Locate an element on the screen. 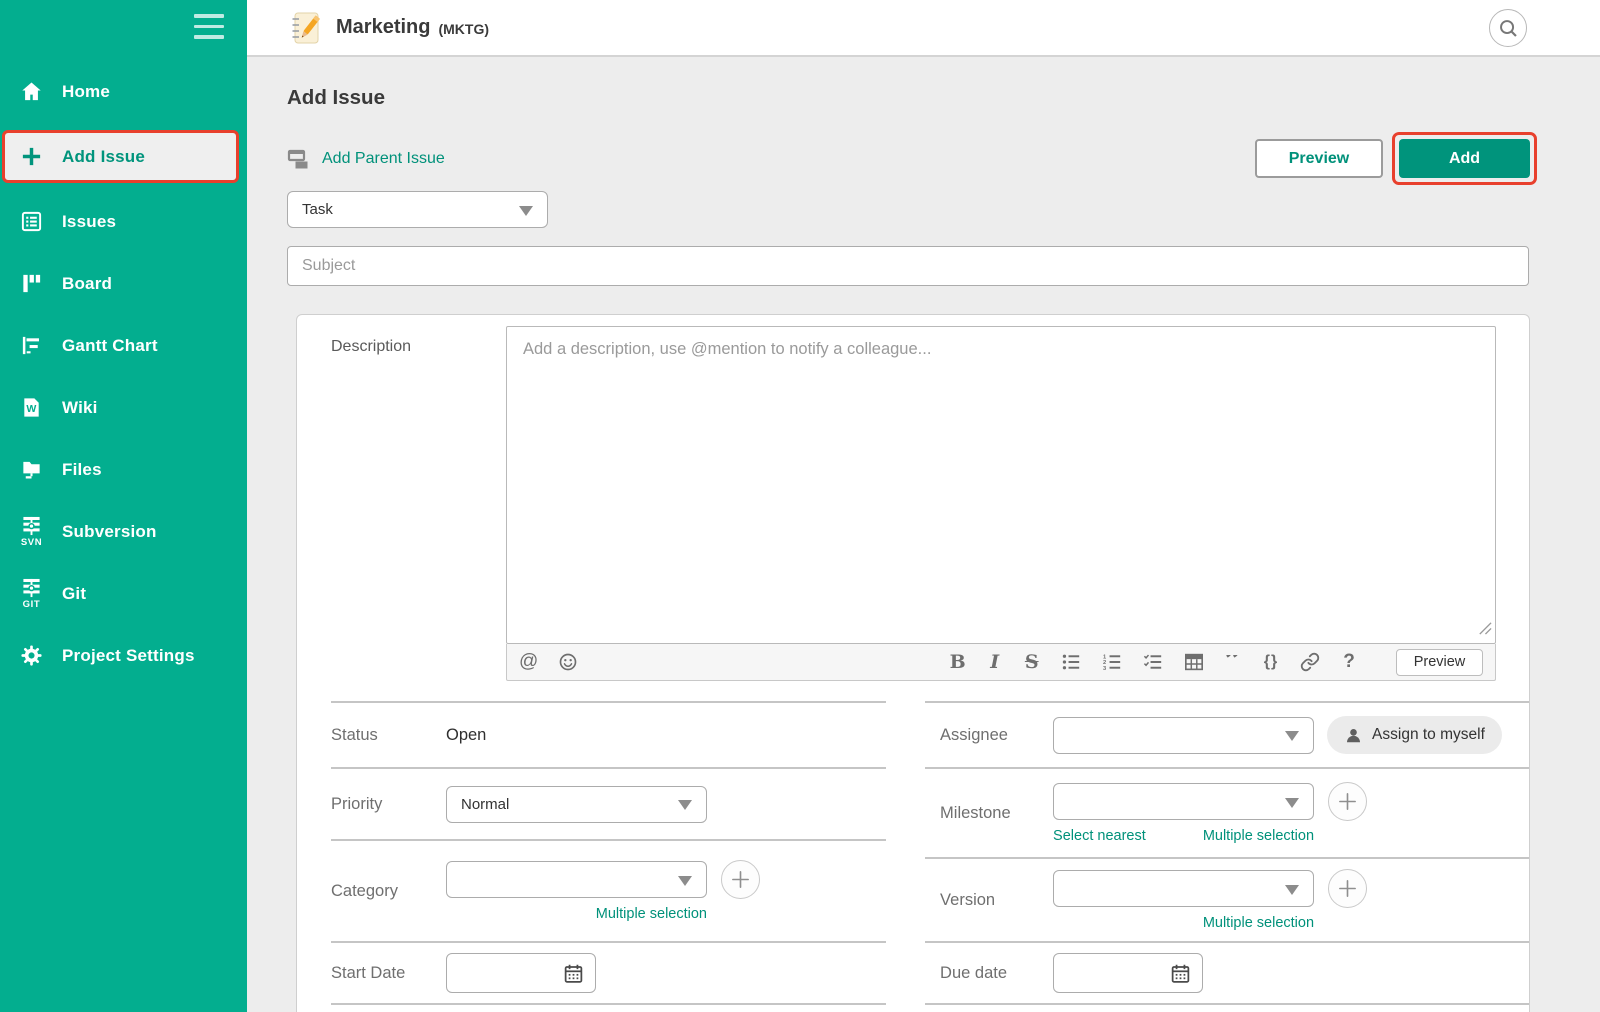 The height and width of the screenshot is (1012, 1600). status-value: Open is located at coordinates (466, 734).